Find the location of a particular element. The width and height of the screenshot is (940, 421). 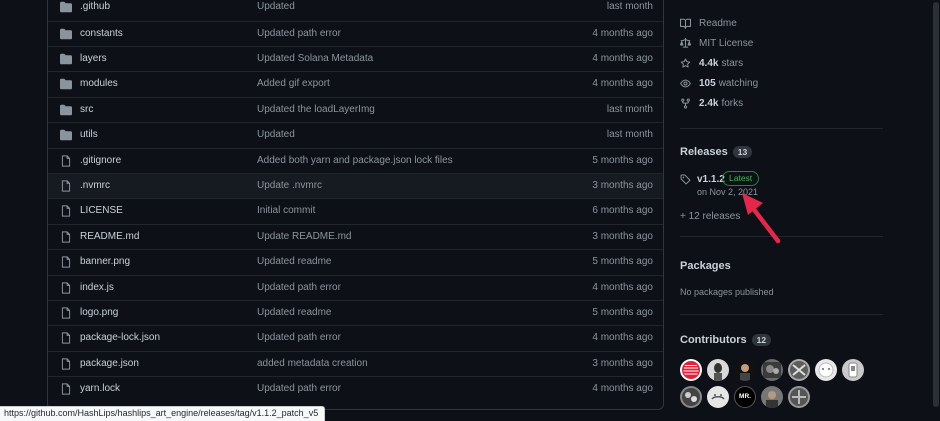

commit-message-link: Update README.md is located at coordinates (304, 236).